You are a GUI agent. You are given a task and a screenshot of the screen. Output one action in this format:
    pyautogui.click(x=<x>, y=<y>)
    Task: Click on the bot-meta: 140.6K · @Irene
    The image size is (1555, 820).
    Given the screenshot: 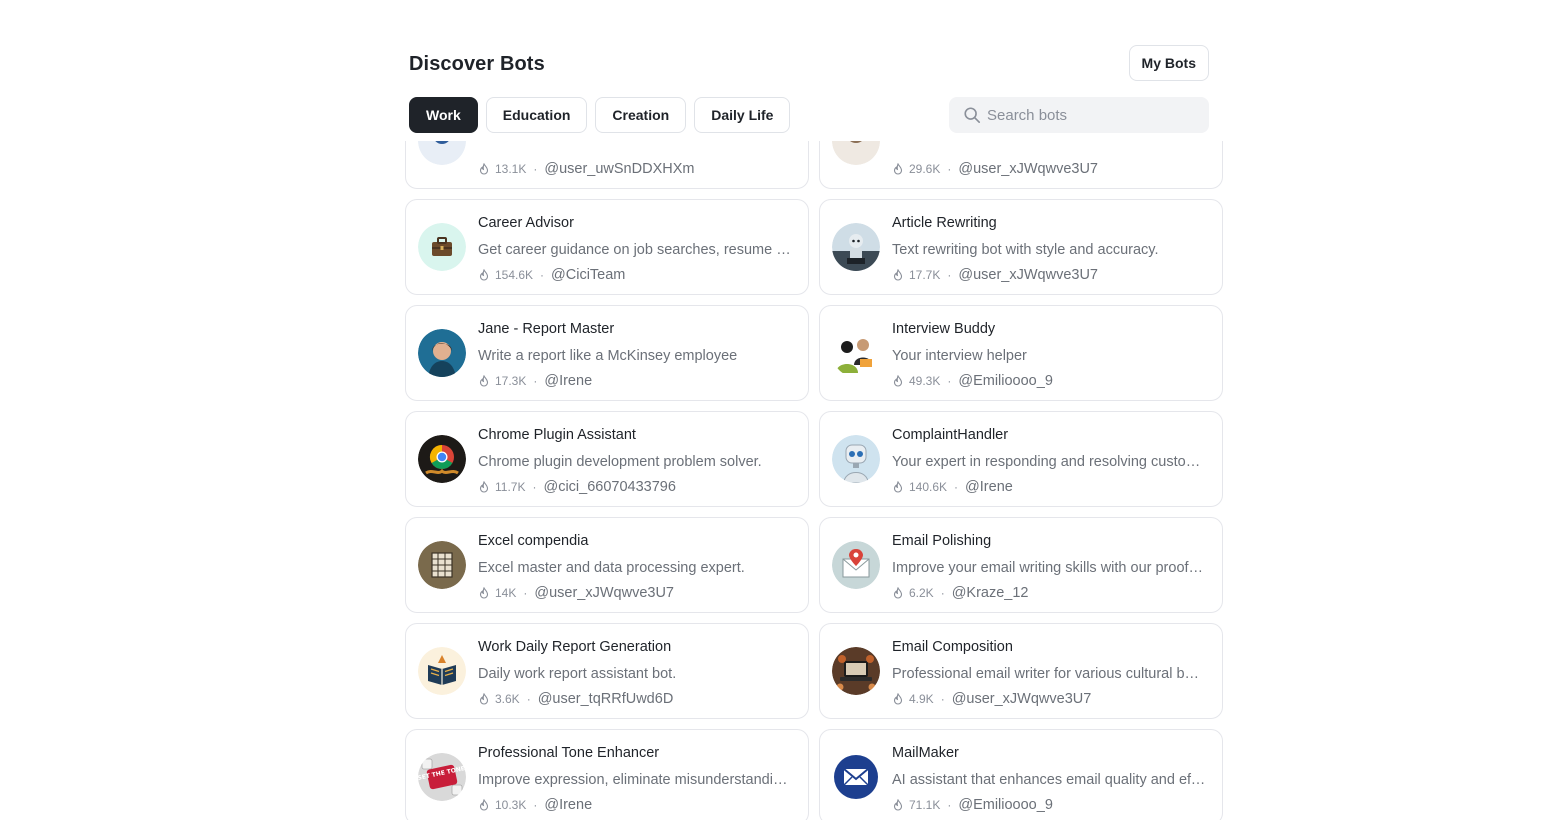 What is the action you would take?
    pyautogui.click(x=952, y=487)
    